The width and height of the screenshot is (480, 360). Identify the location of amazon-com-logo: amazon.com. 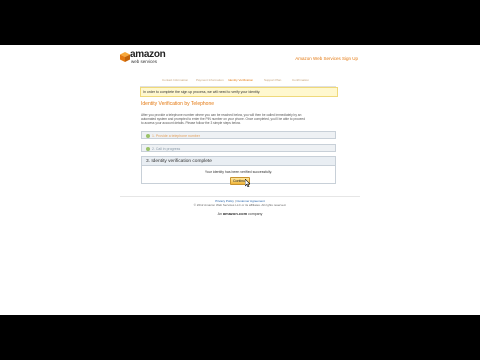
(235, 213).